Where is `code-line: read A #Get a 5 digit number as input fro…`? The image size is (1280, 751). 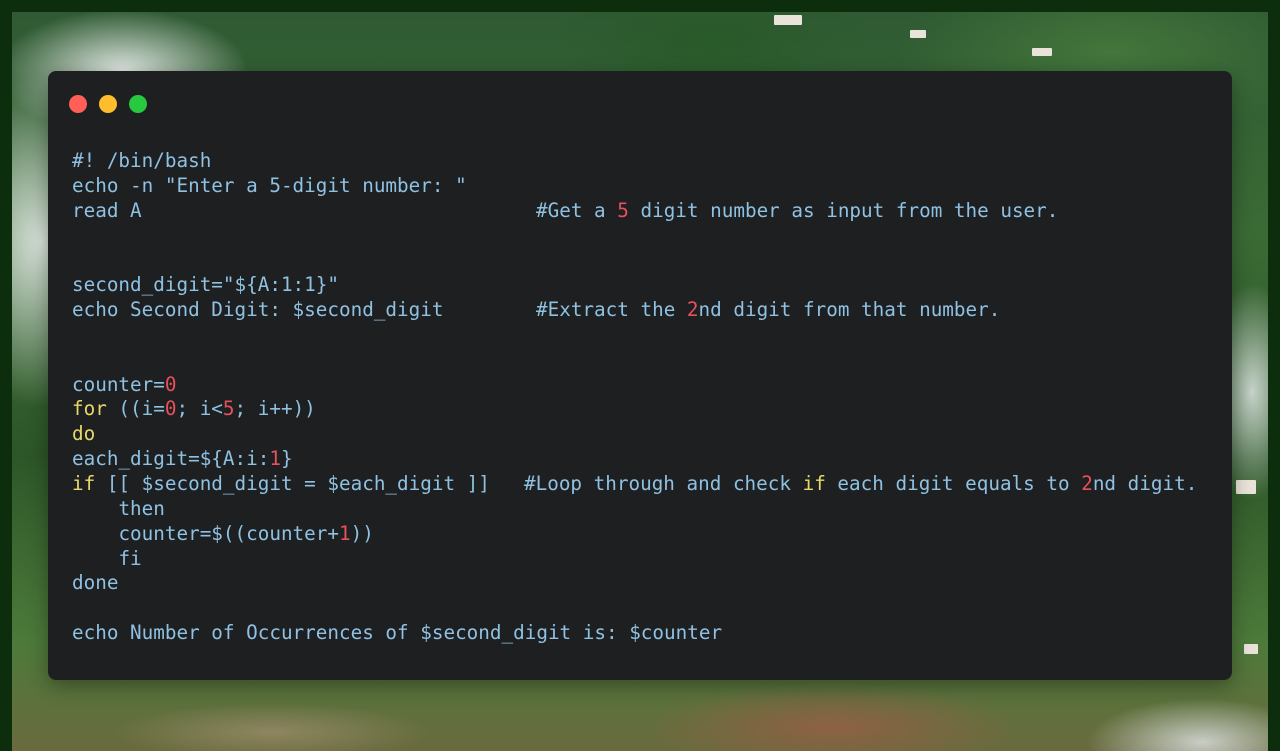
code-line: read A #Get a 5 digit number as input fro… is located at coordinates (565, 211).